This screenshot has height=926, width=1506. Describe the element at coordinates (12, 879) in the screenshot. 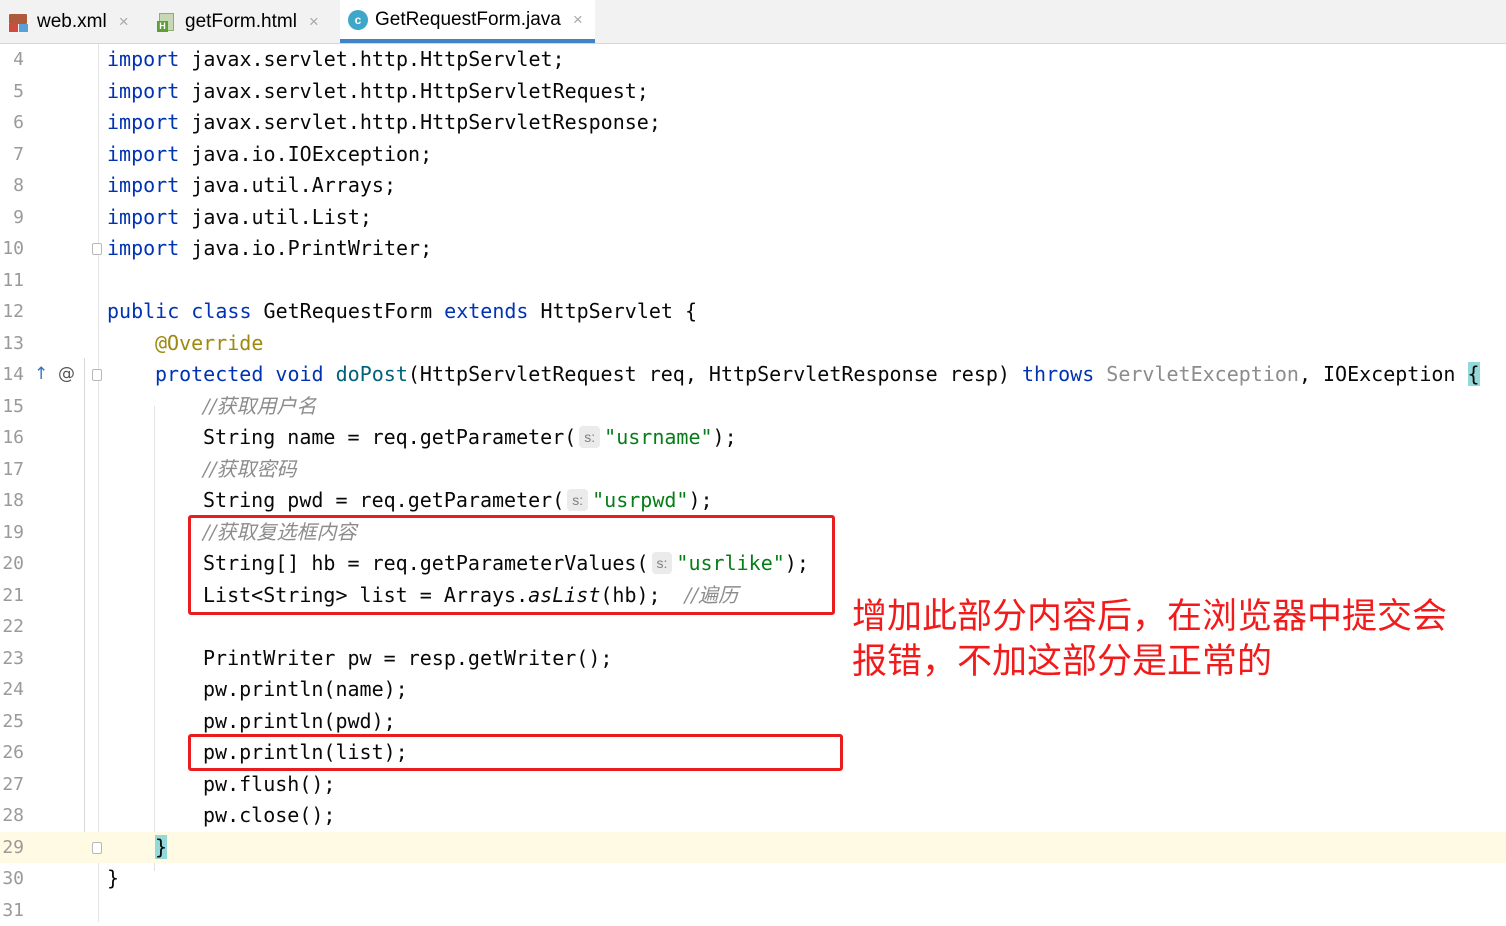

I see `line-number: 30` at that location.